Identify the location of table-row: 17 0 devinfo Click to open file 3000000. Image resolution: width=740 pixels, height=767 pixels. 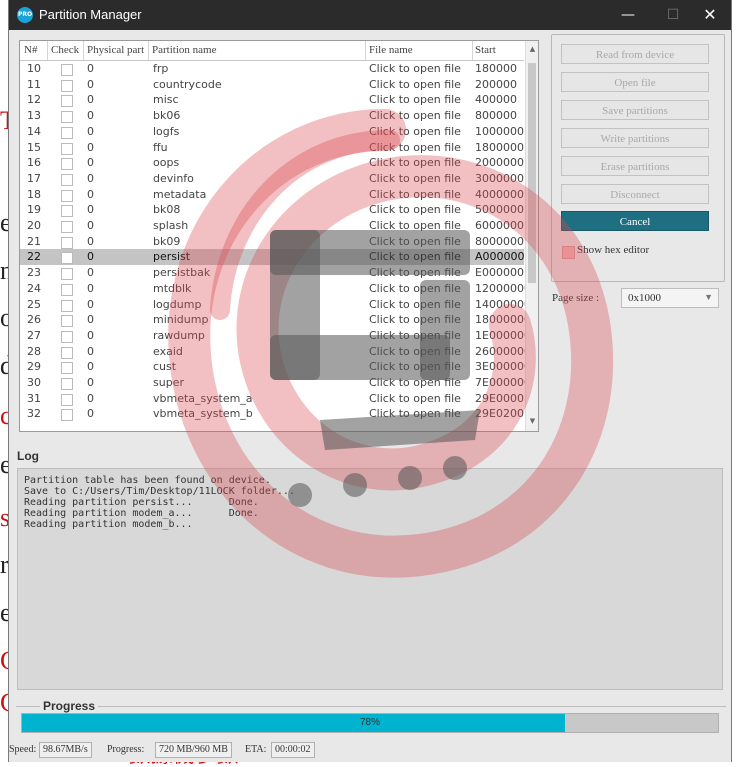
(272, 179).